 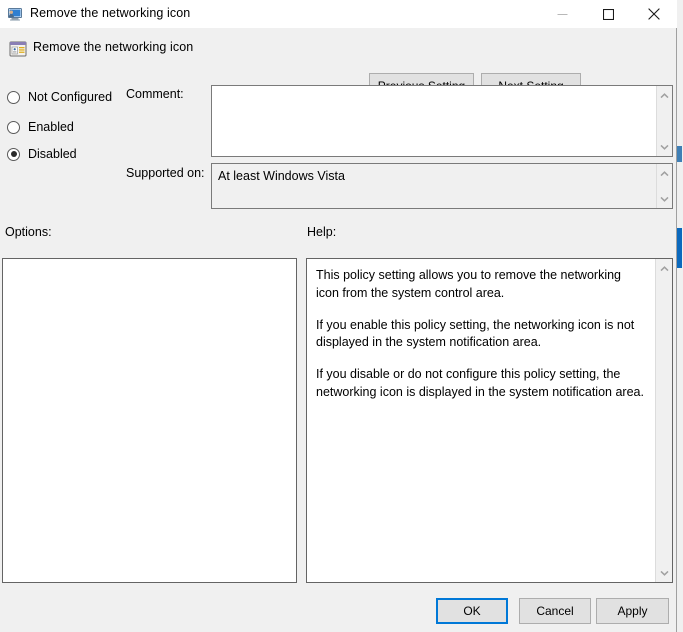 What do you see at coordinates (472, 611) in the screenshot?
I see `ok-button: OK` at bounding box center [472, 611].